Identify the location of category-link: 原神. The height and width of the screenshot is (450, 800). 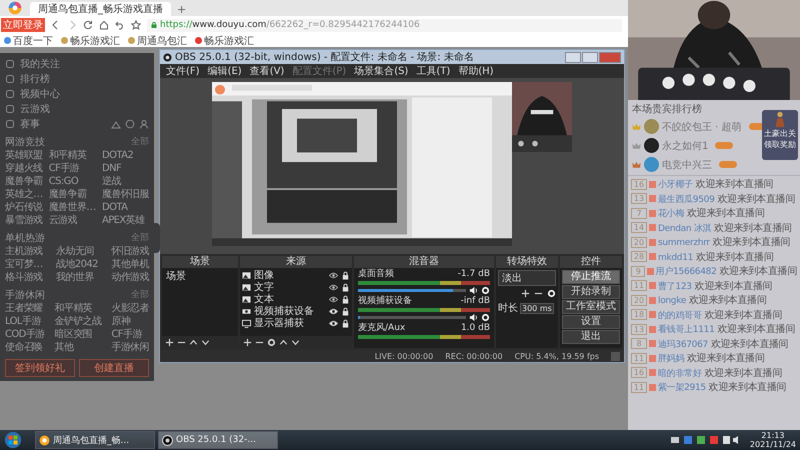
(130, 322).